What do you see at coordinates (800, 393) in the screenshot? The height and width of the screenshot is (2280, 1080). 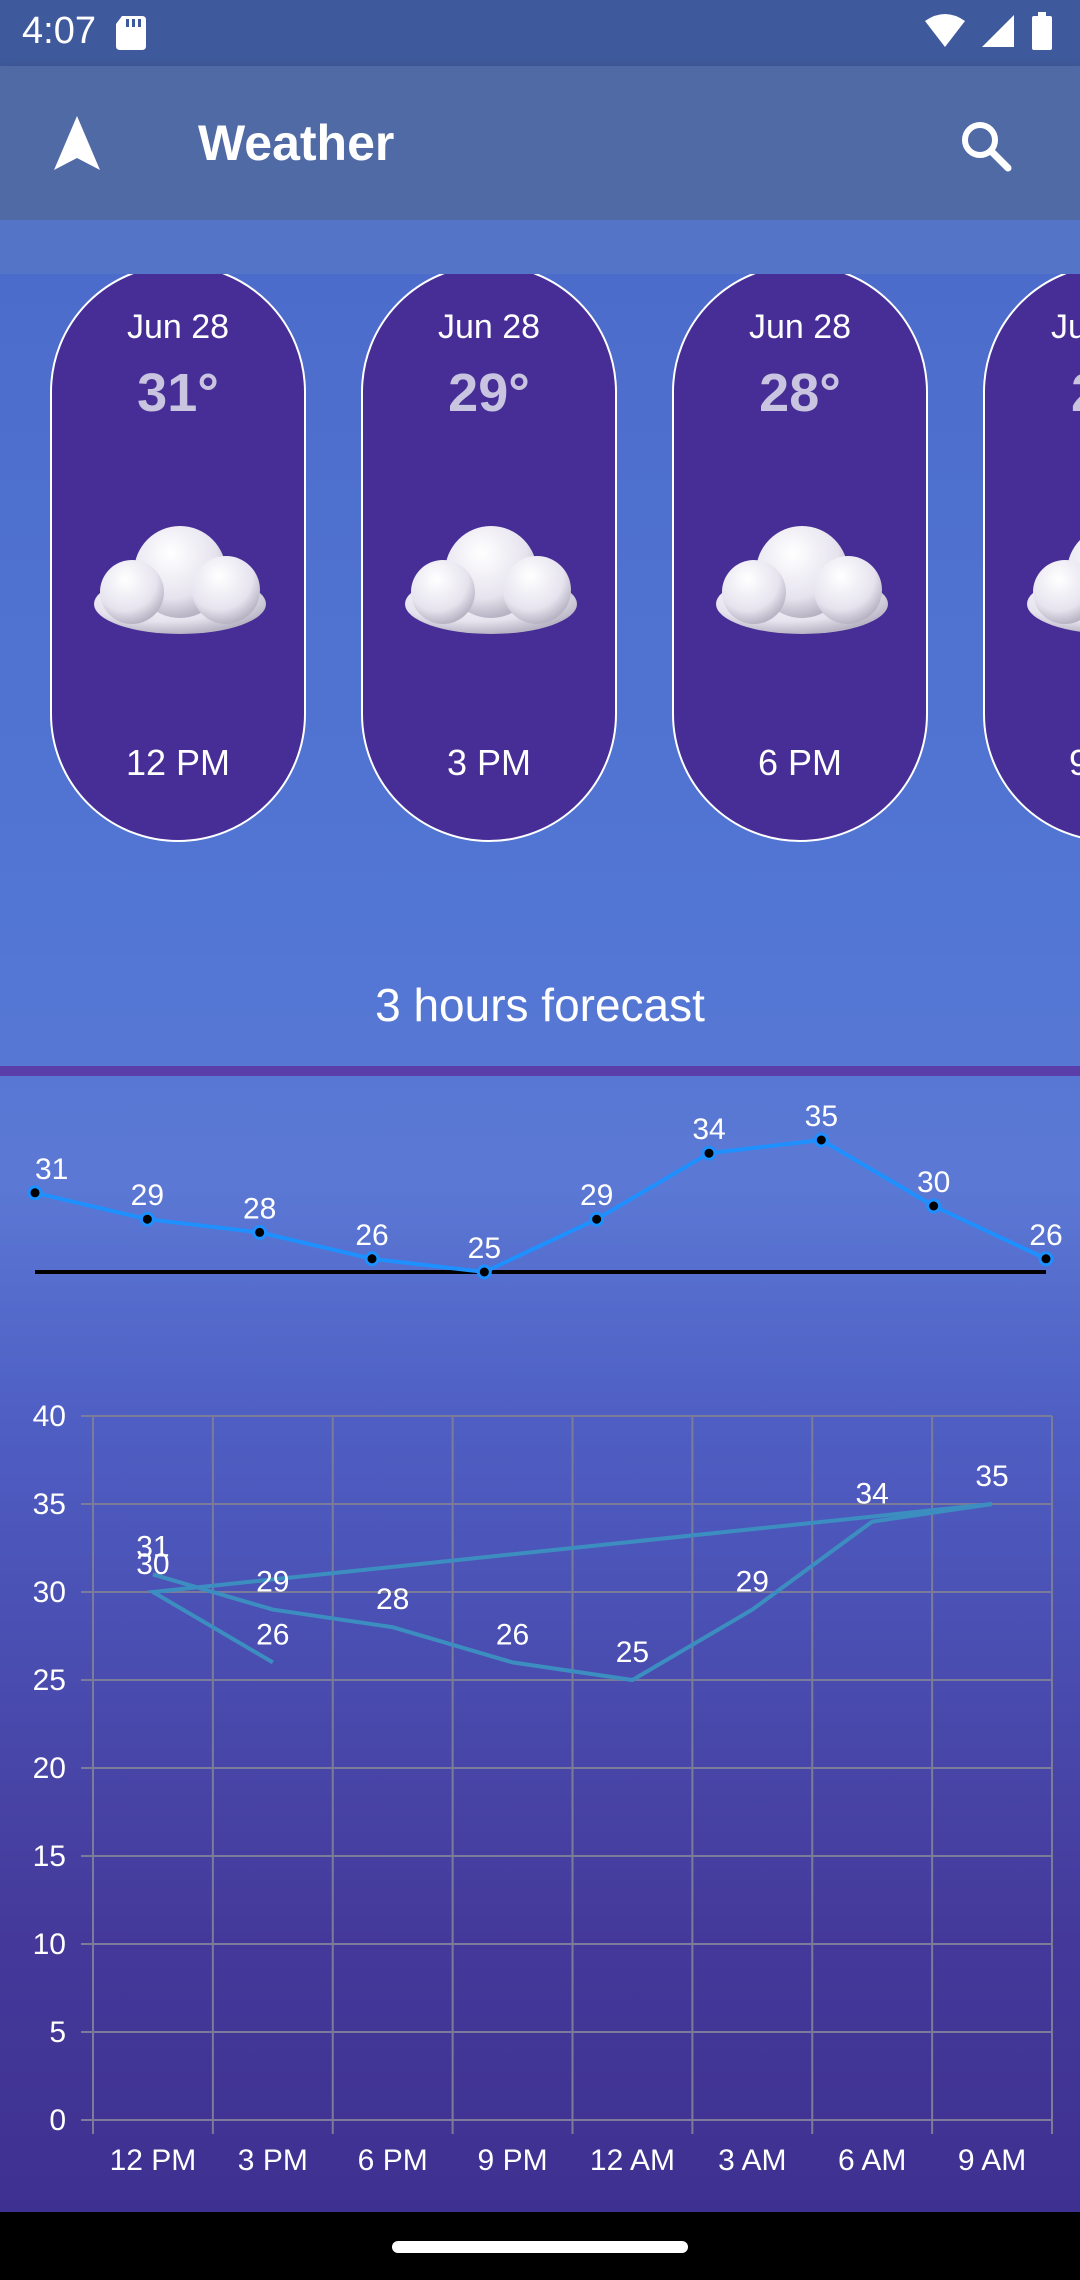 I see `card-temperature: 28°` at bounding box center [800, 393].